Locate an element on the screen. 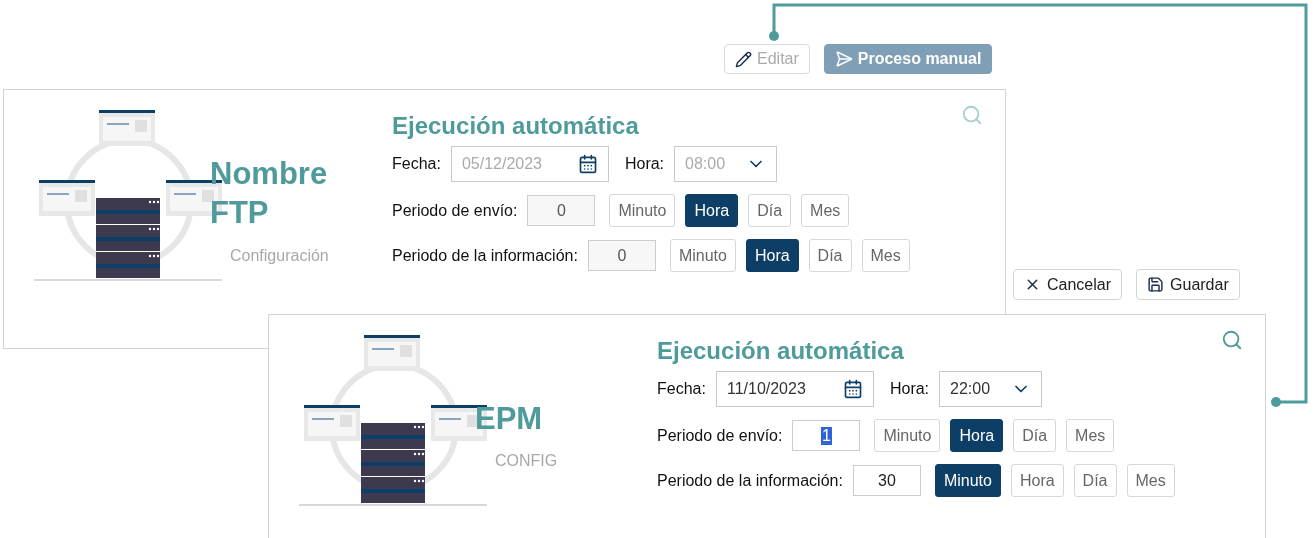 The image size is (1314, 538). time-dropdown: 22:00 is located at coordinates (991, 389).